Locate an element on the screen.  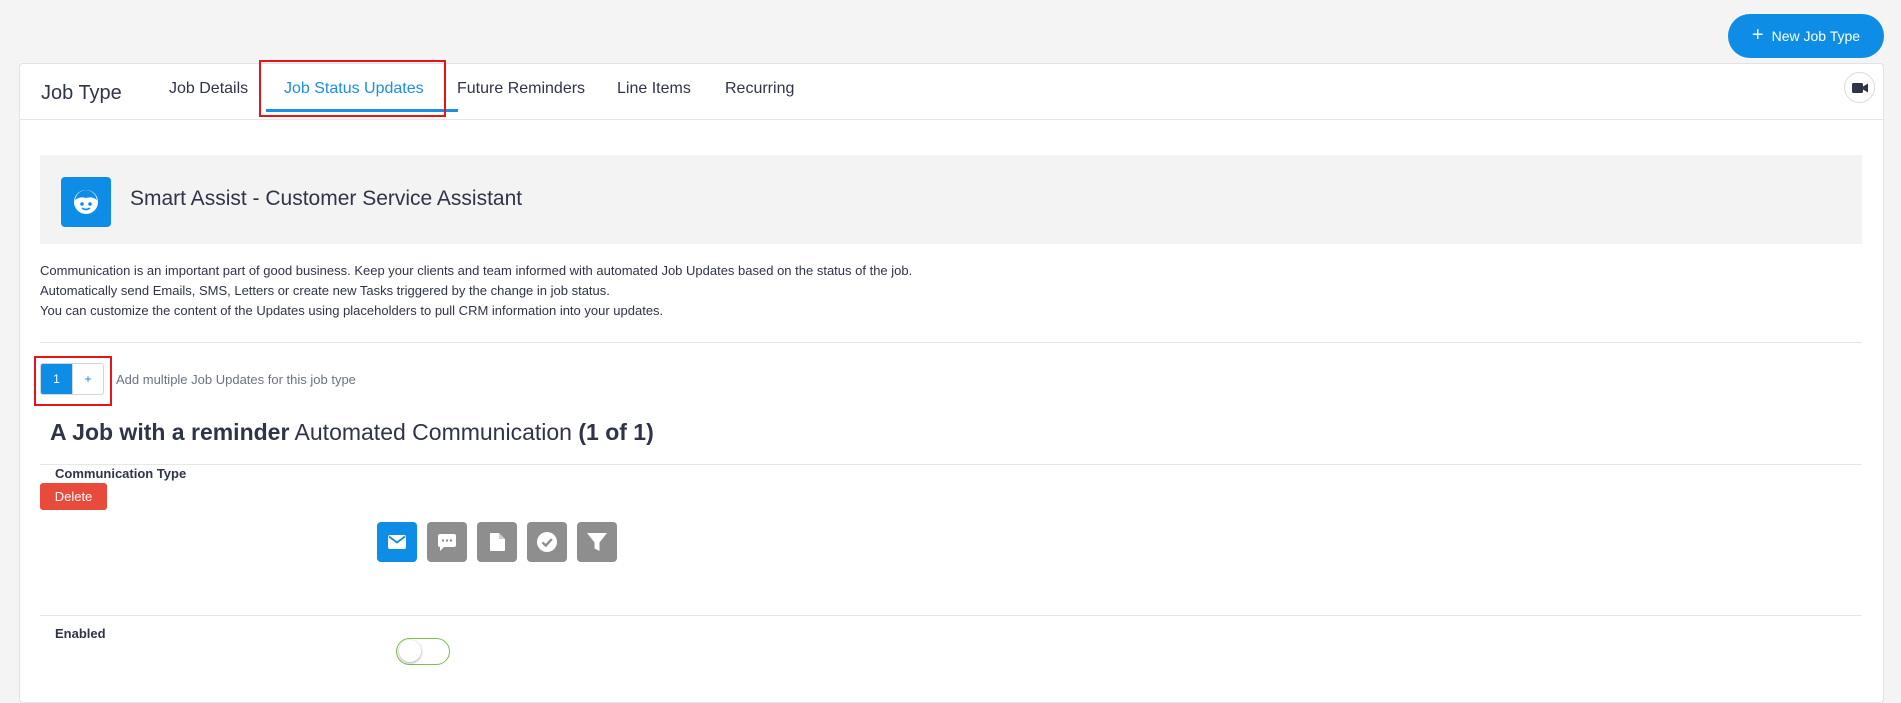
section-subtitle: Automated Communication is located at coordinates (433, 432).